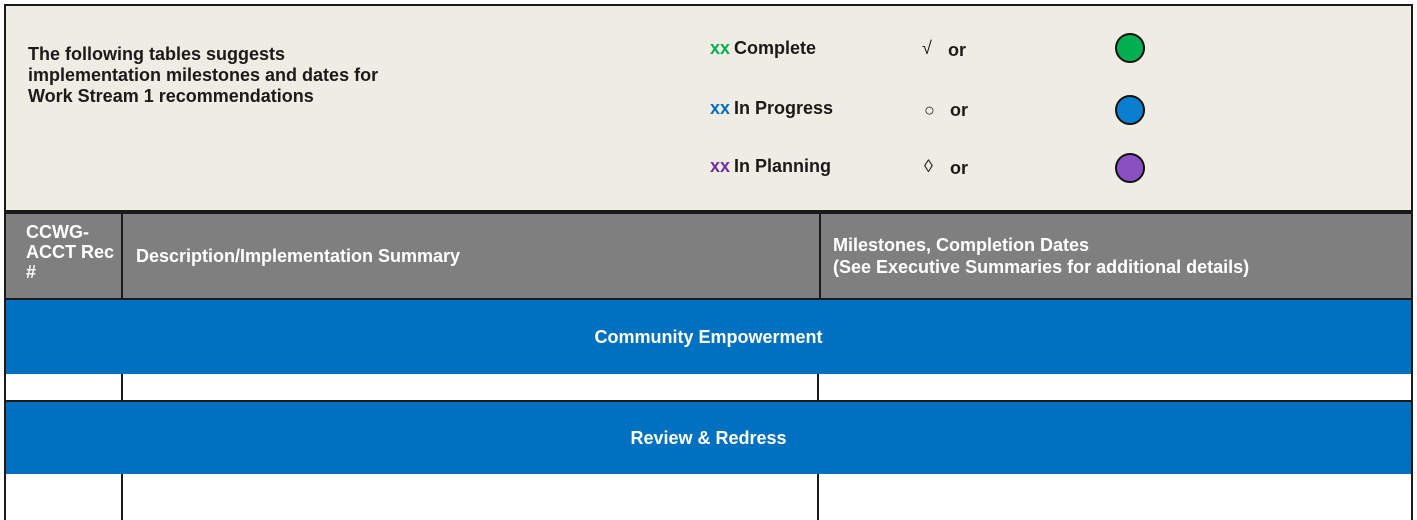 The height and width of the screenshot is (520, 1417). I want to click on section-title: Review & Redress, so click(708, 437).